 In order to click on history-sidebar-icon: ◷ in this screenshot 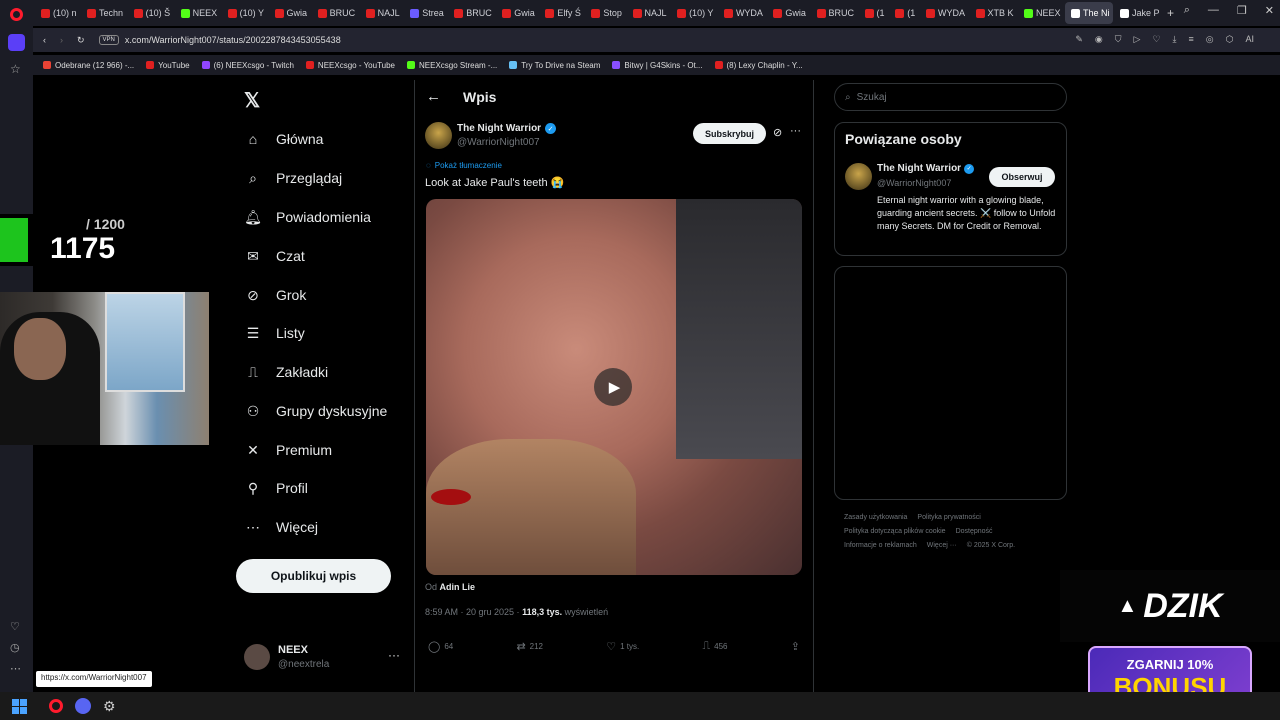, I will do `click(15, 647)`.